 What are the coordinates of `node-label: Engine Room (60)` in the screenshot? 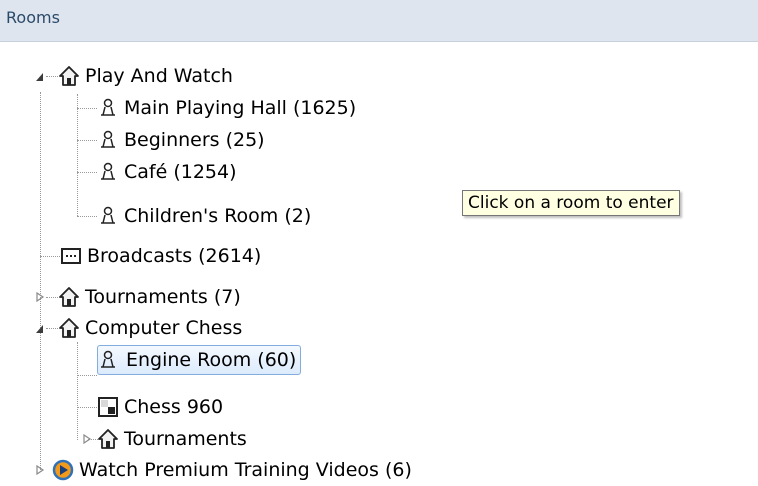 It's located at (199, 360).